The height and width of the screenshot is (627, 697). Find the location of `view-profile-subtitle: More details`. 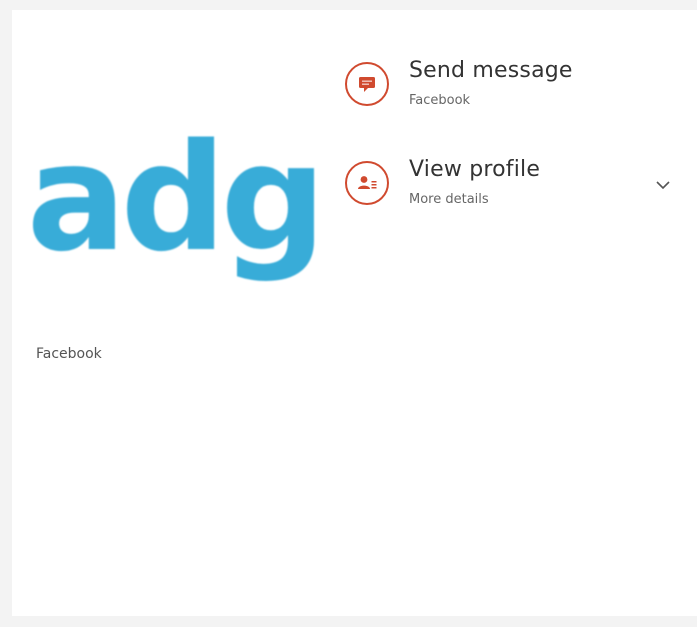

view-profile-subtitle: More details is located at coordinates (449, 199).